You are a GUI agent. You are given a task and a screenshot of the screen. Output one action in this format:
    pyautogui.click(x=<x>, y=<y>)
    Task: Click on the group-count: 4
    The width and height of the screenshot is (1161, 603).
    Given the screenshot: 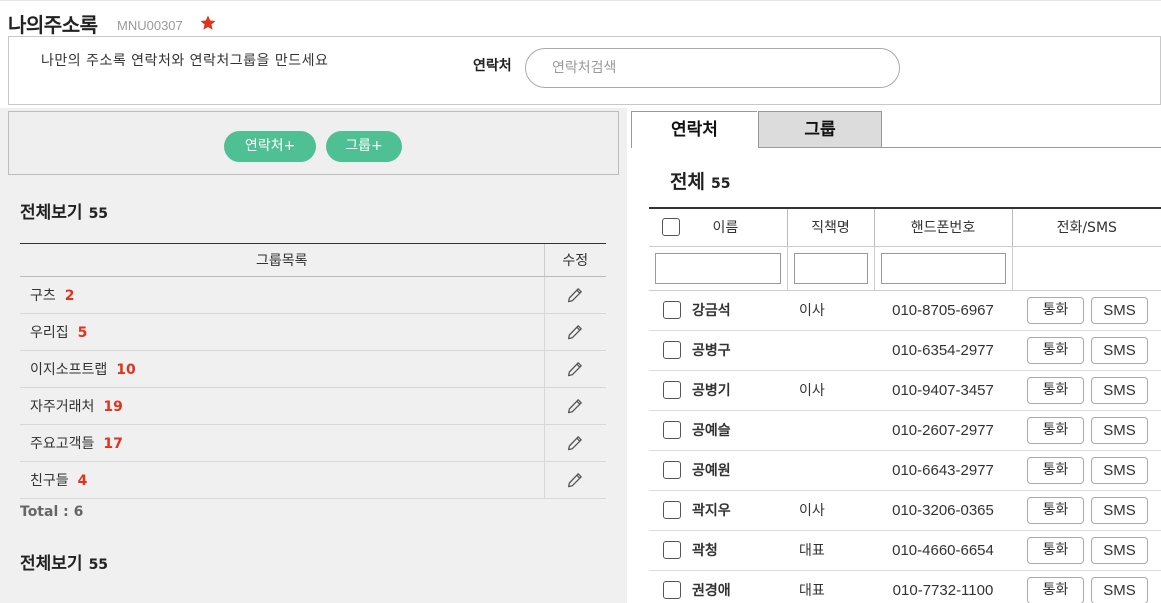 What is the action you would take?
    pyautogui.click(x=82, y=481)
    